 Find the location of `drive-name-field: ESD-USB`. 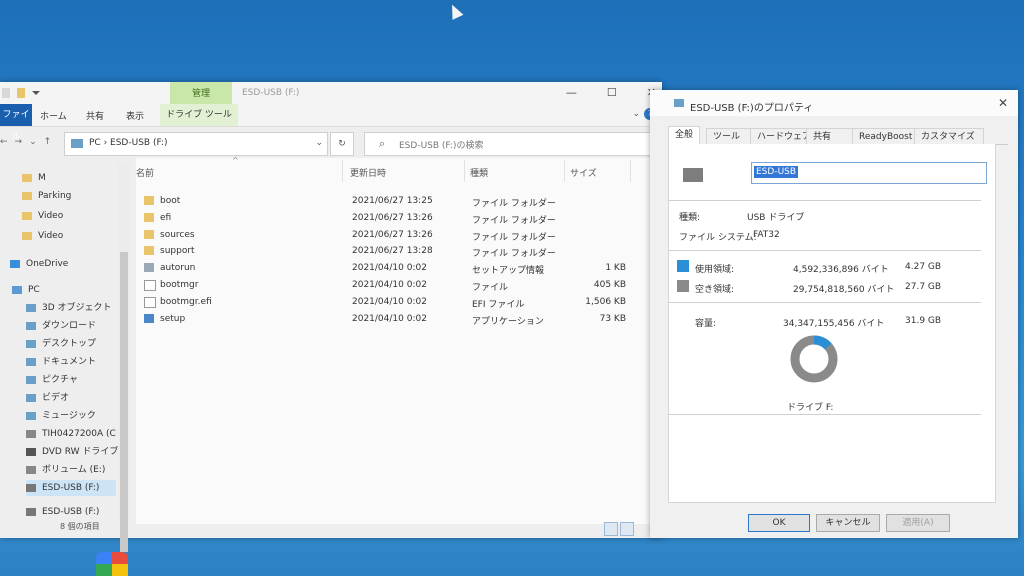

drive-name-field: ESD-USB is located at coordinates (869, 173).